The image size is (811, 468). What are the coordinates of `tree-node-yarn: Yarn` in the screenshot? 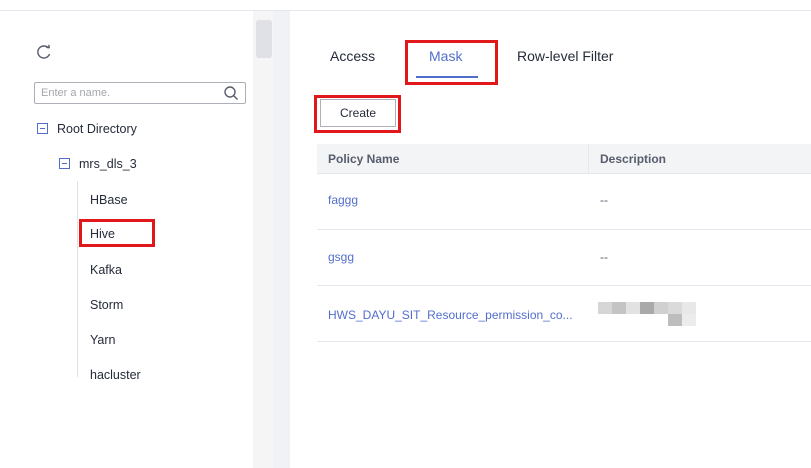 It's located at (102, 340).